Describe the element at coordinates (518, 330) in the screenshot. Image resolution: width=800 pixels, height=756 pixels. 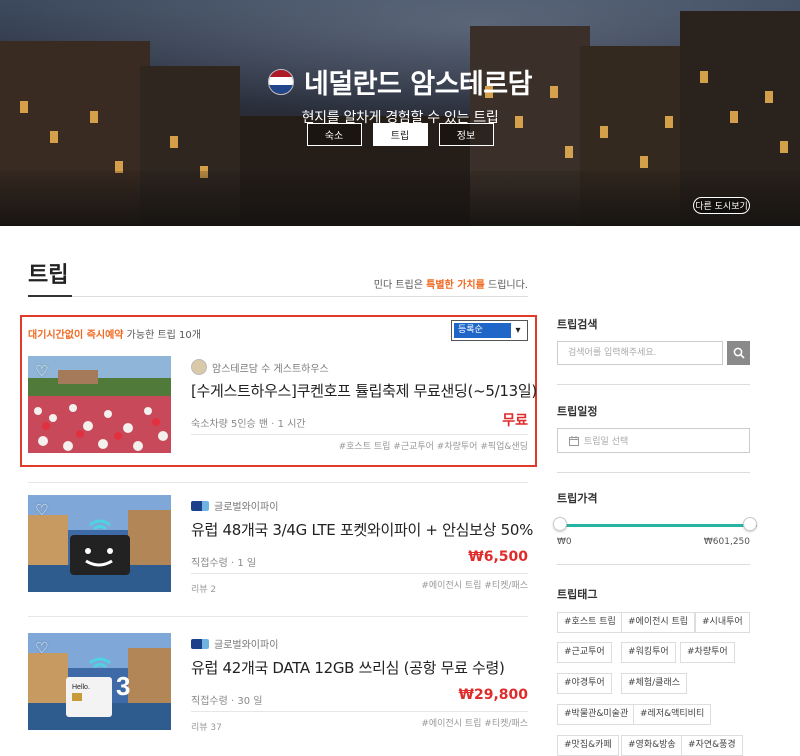
I see `chevron-down-icon: ▾` at that location.